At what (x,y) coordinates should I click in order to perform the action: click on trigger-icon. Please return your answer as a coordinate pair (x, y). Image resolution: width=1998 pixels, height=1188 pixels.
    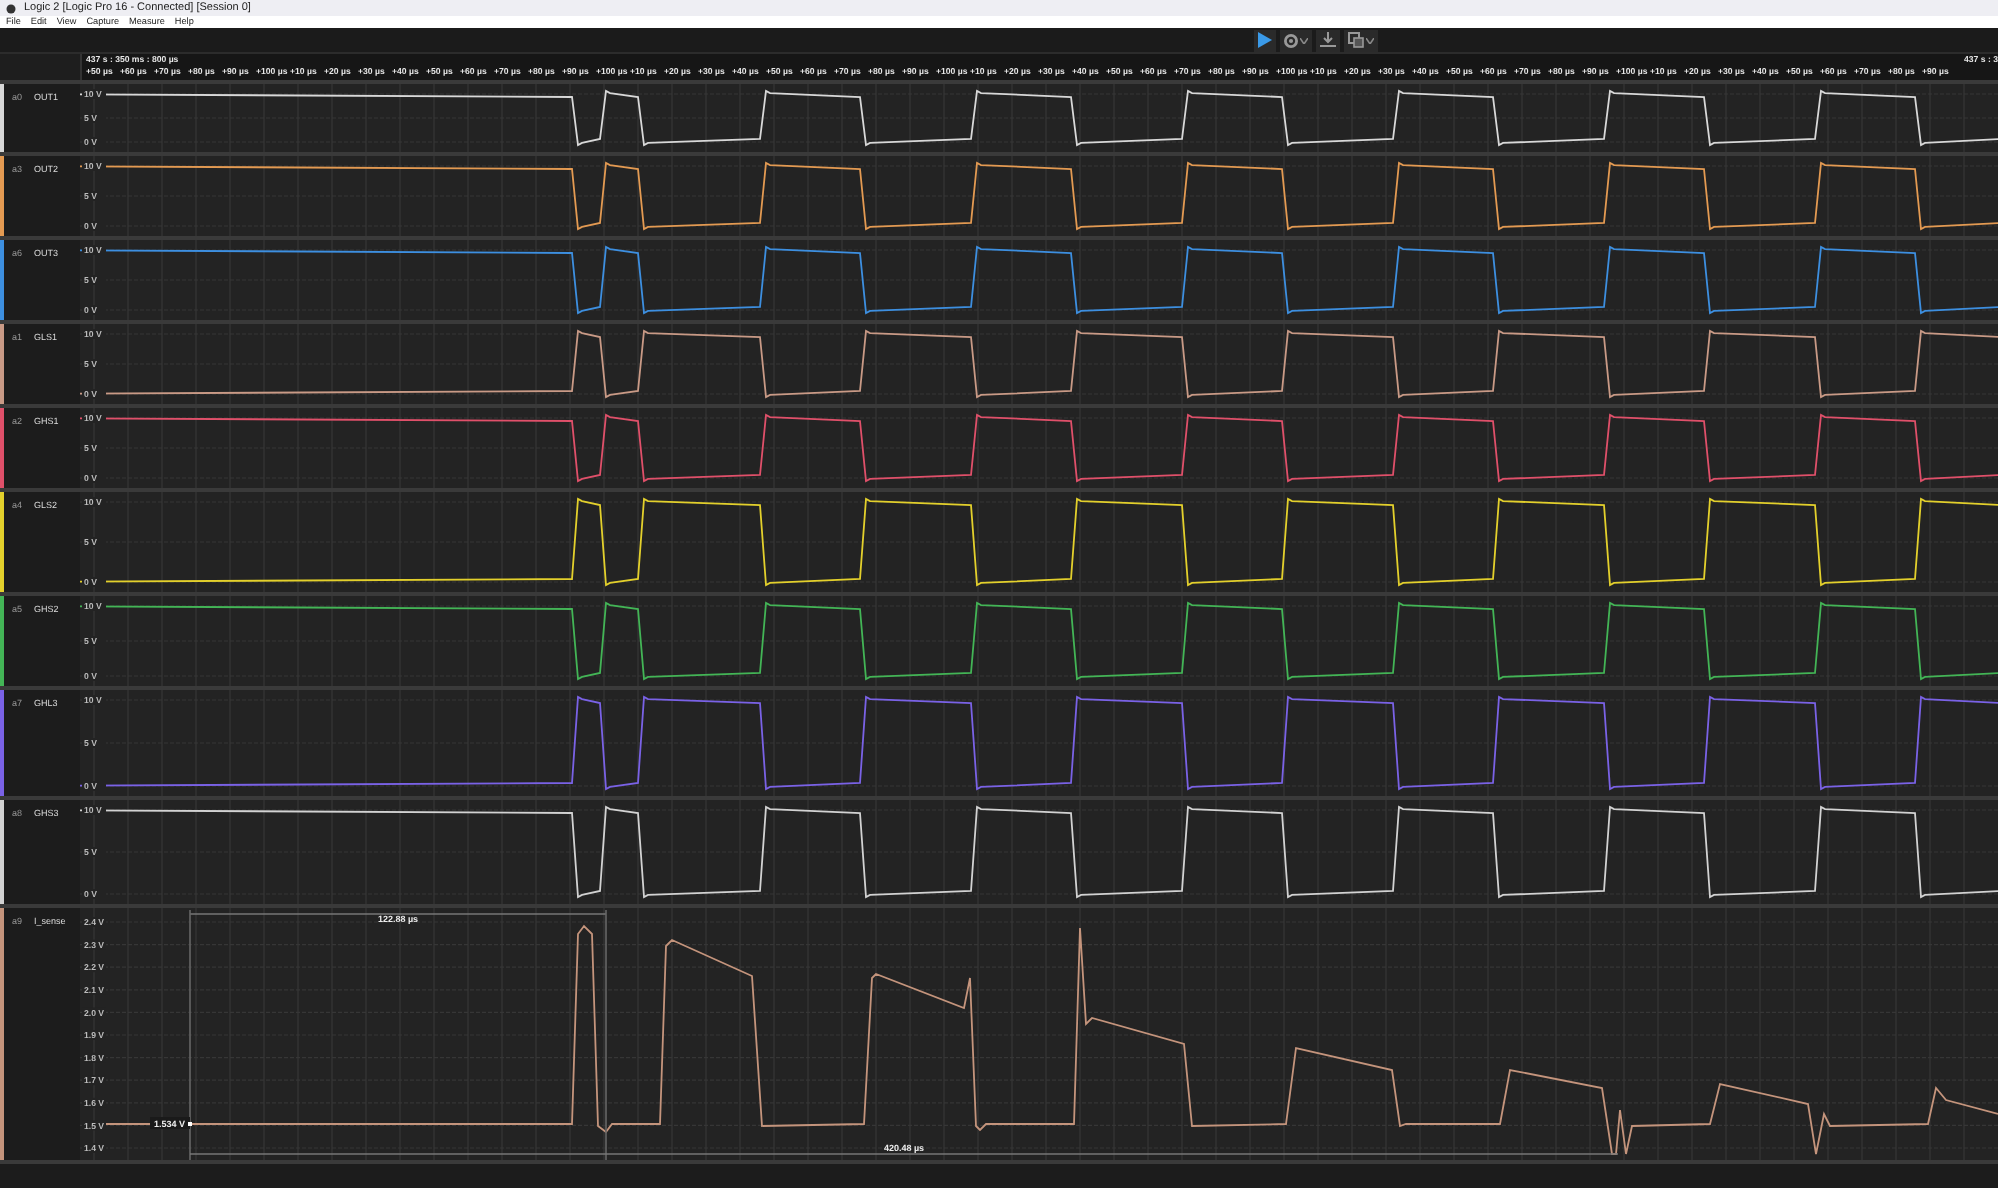
    Looking at the image, I should click on (1328, 40).